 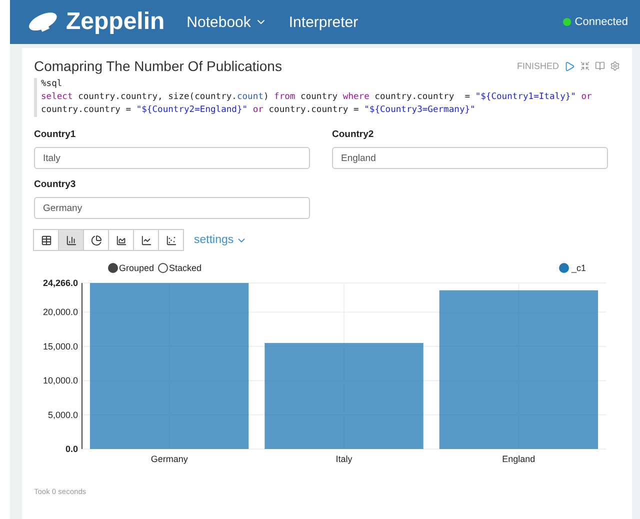 I want to click on line-chart-icon, so click(x=146, y=240).